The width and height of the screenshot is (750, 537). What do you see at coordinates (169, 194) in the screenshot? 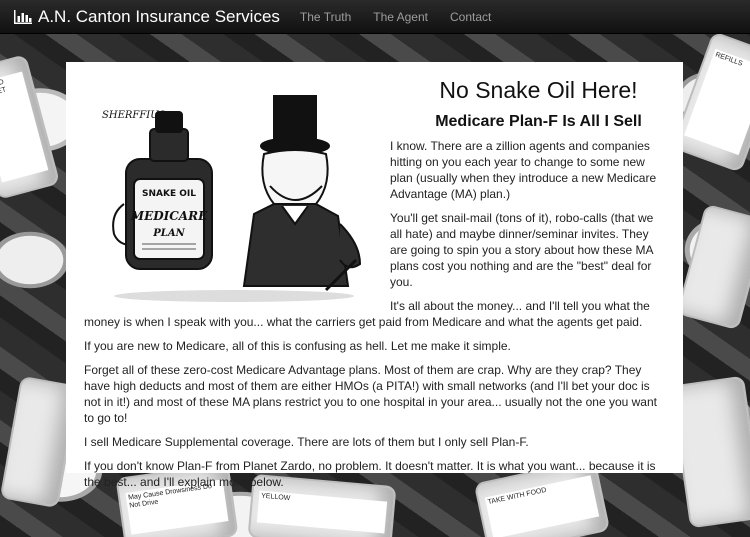
I see `bottle-label-top: SNAKE OIL` at bounding box center [169, 194].